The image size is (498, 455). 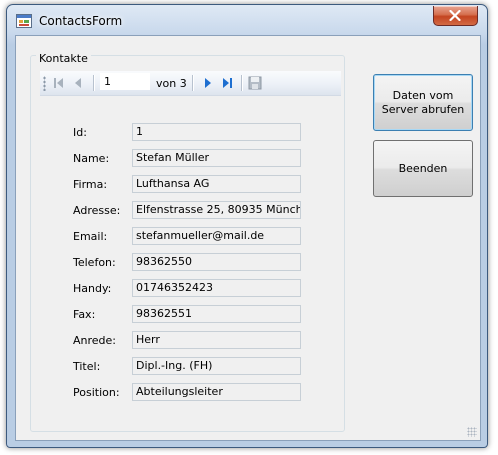 I want to click on move-next-icon, so click(x=207, y=83).